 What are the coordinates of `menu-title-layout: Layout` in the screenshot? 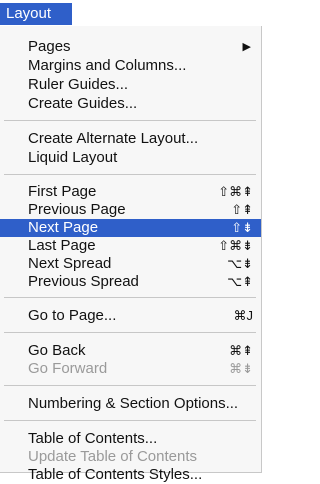 It's located at (36, 14).